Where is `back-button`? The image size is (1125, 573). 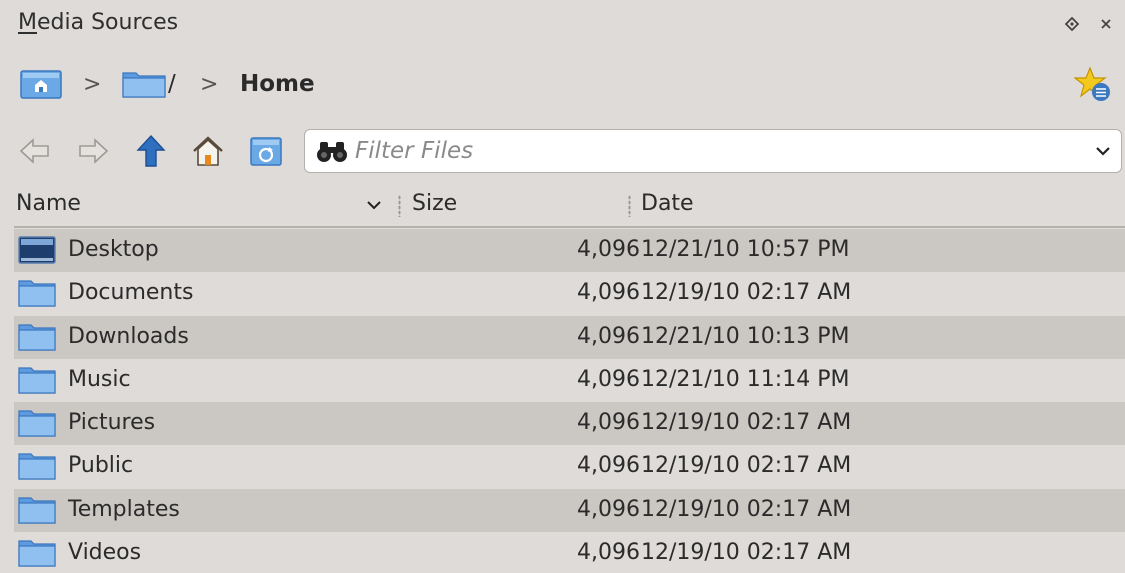
back-button is located at coordinates (35, 151).